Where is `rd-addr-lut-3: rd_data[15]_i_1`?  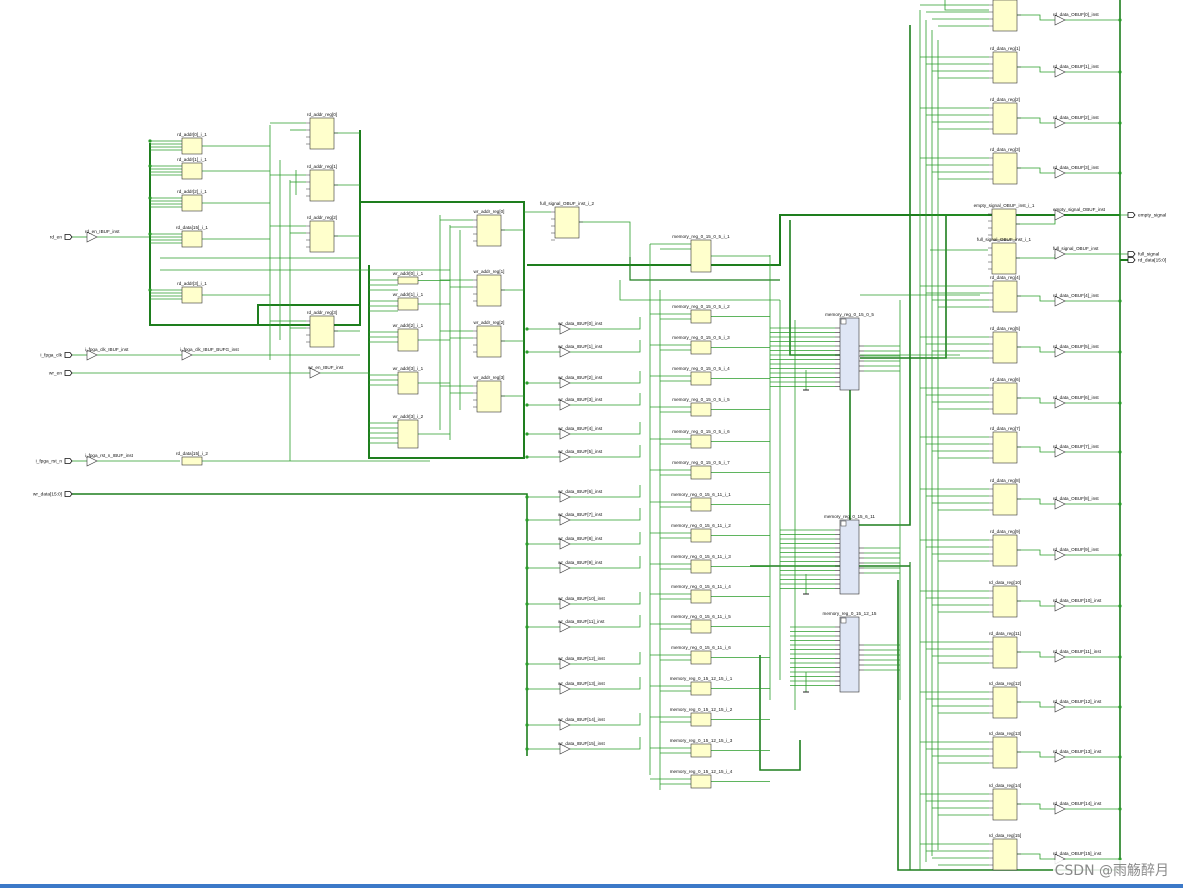
rd-addr-lut-3: rd_data[15]_i_1 is located at coordinates (192, 236).